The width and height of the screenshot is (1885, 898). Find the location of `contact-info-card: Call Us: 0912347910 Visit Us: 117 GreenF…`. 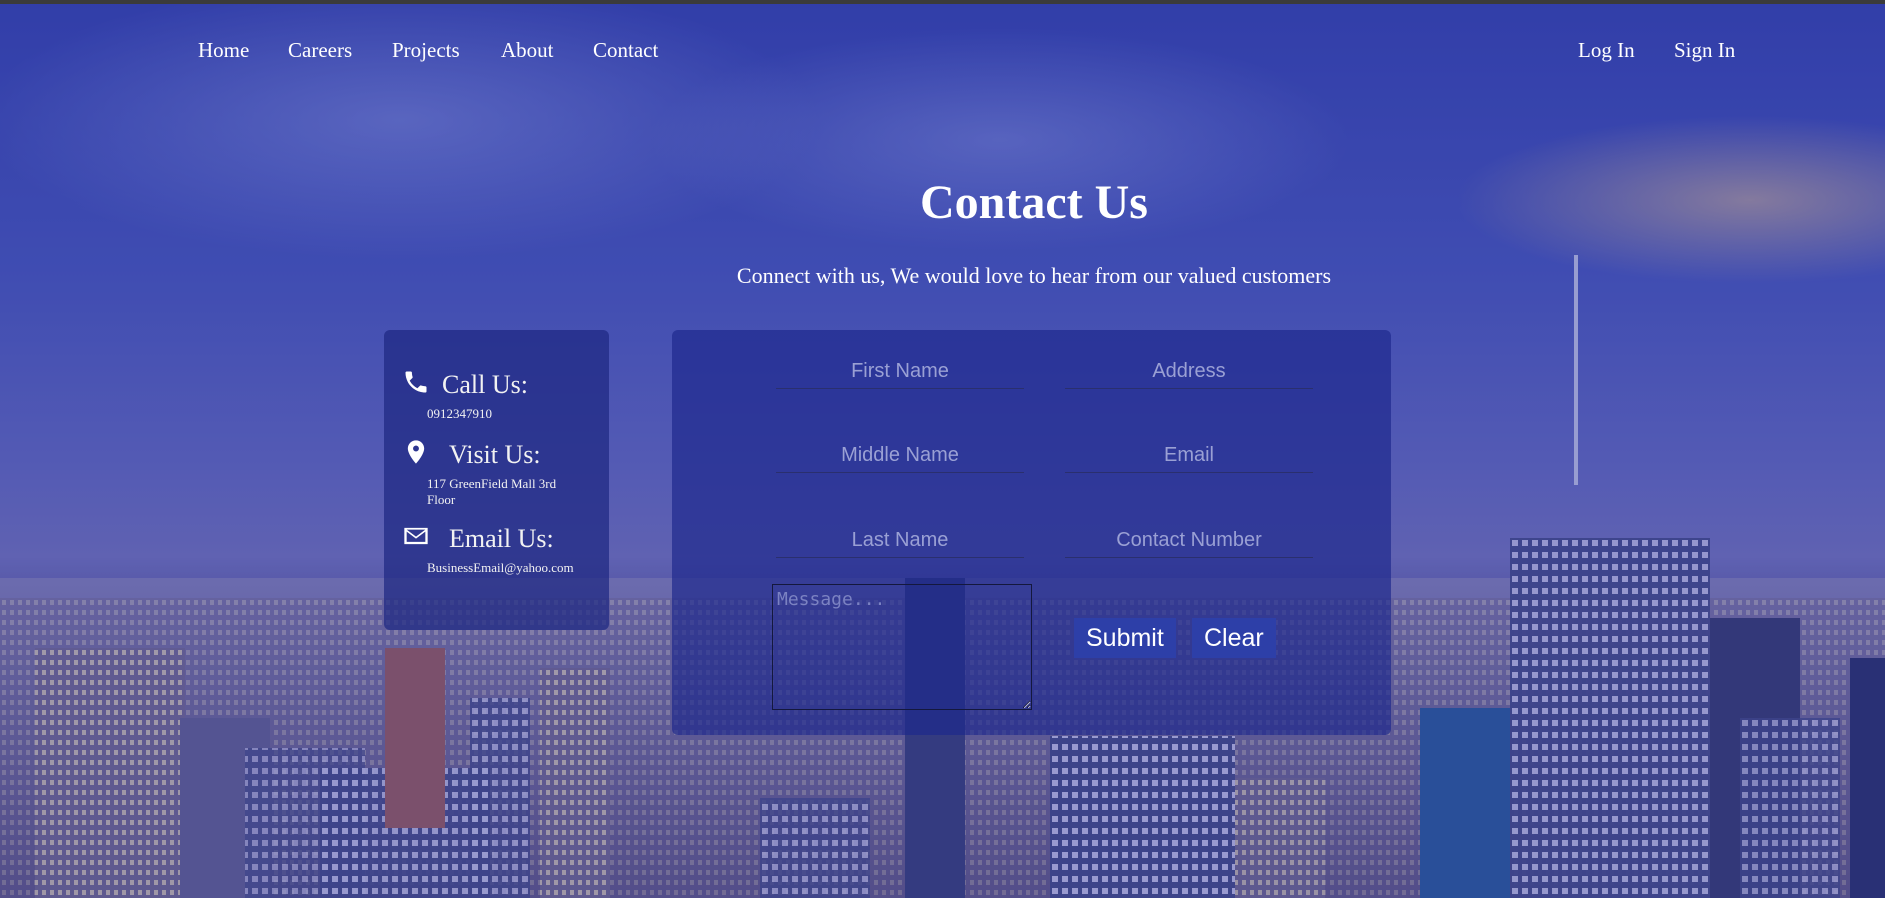

contact-info-card: Call Us: 0912347910 Visit Us: 117 GreenF… is located at coordinates (496, 480).